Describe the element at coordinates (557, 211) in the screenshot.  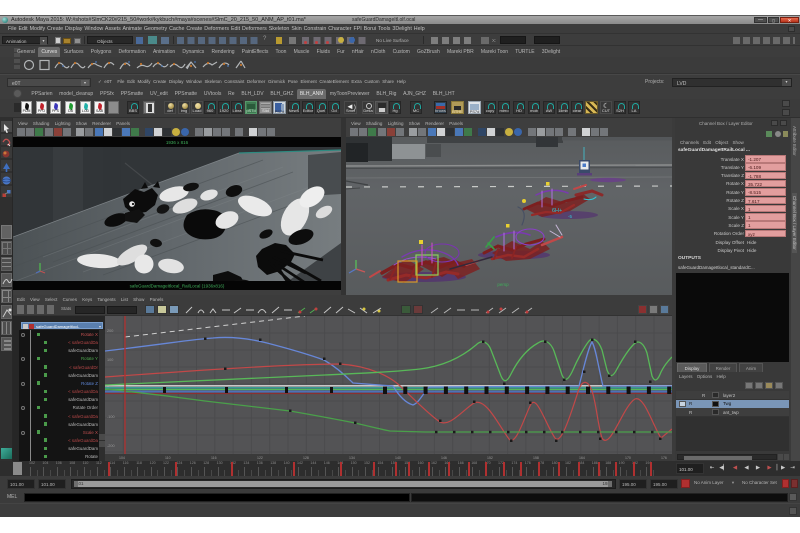
I see `svg-text: 6H+` at that location.